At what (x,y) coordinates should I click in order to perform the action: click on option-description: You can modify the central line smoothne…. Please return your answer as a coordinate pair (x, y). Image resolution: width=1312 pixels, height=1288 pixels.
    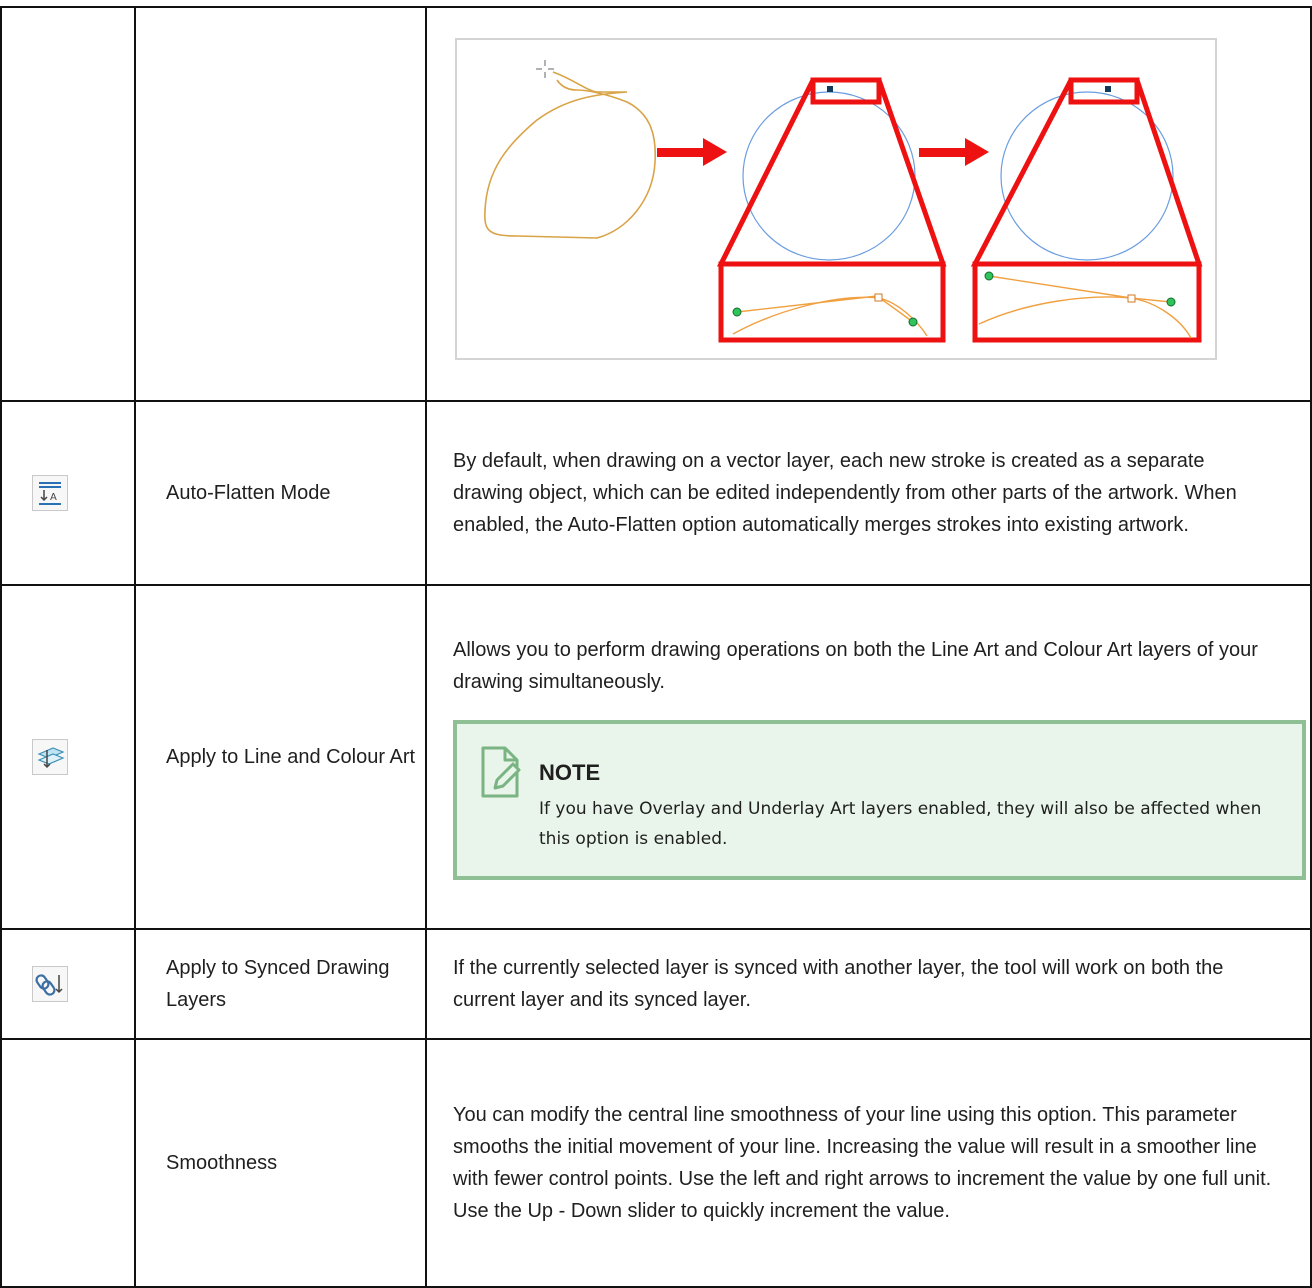
    Looking at the image, I should click on (868, 1163).